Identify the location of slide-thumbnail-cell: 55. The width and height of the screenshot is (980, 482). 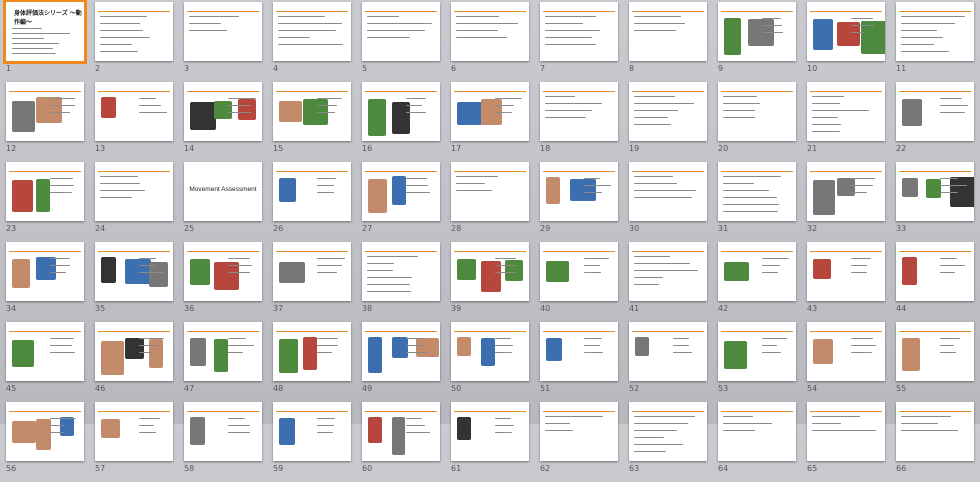
(934, 362).